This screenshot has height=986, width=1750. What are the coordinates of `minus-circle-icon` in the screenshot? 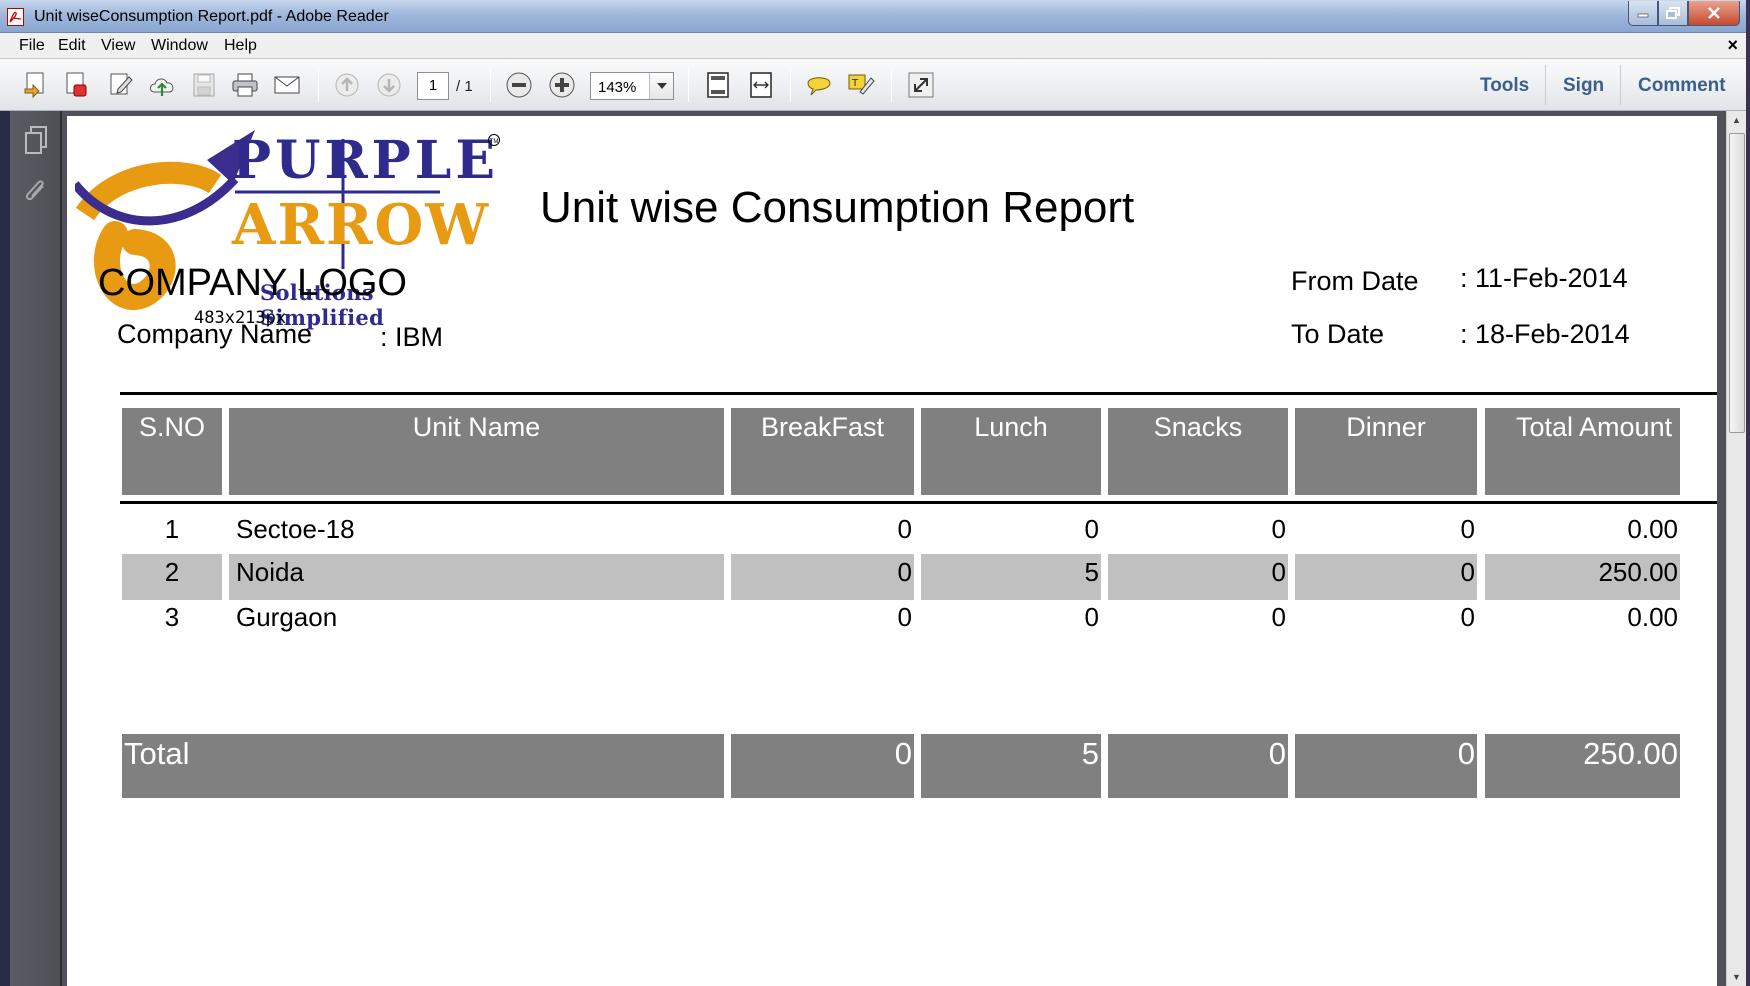 It's located at (519, 85).